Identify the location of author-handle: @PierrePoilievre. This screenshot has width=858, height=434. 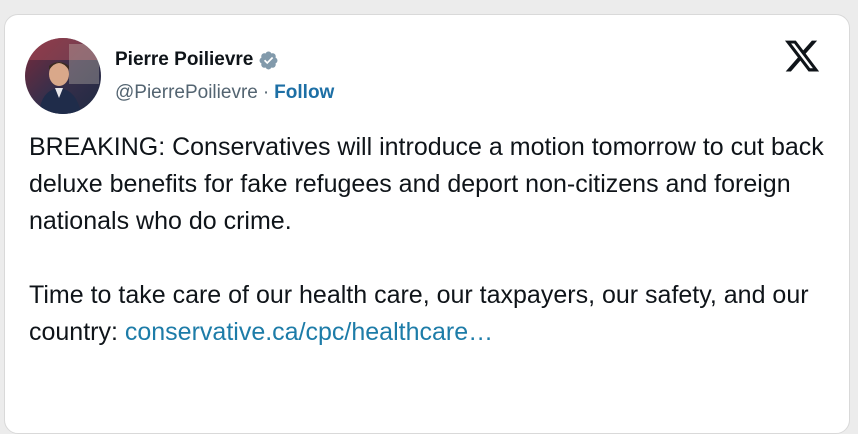
(186, 93).